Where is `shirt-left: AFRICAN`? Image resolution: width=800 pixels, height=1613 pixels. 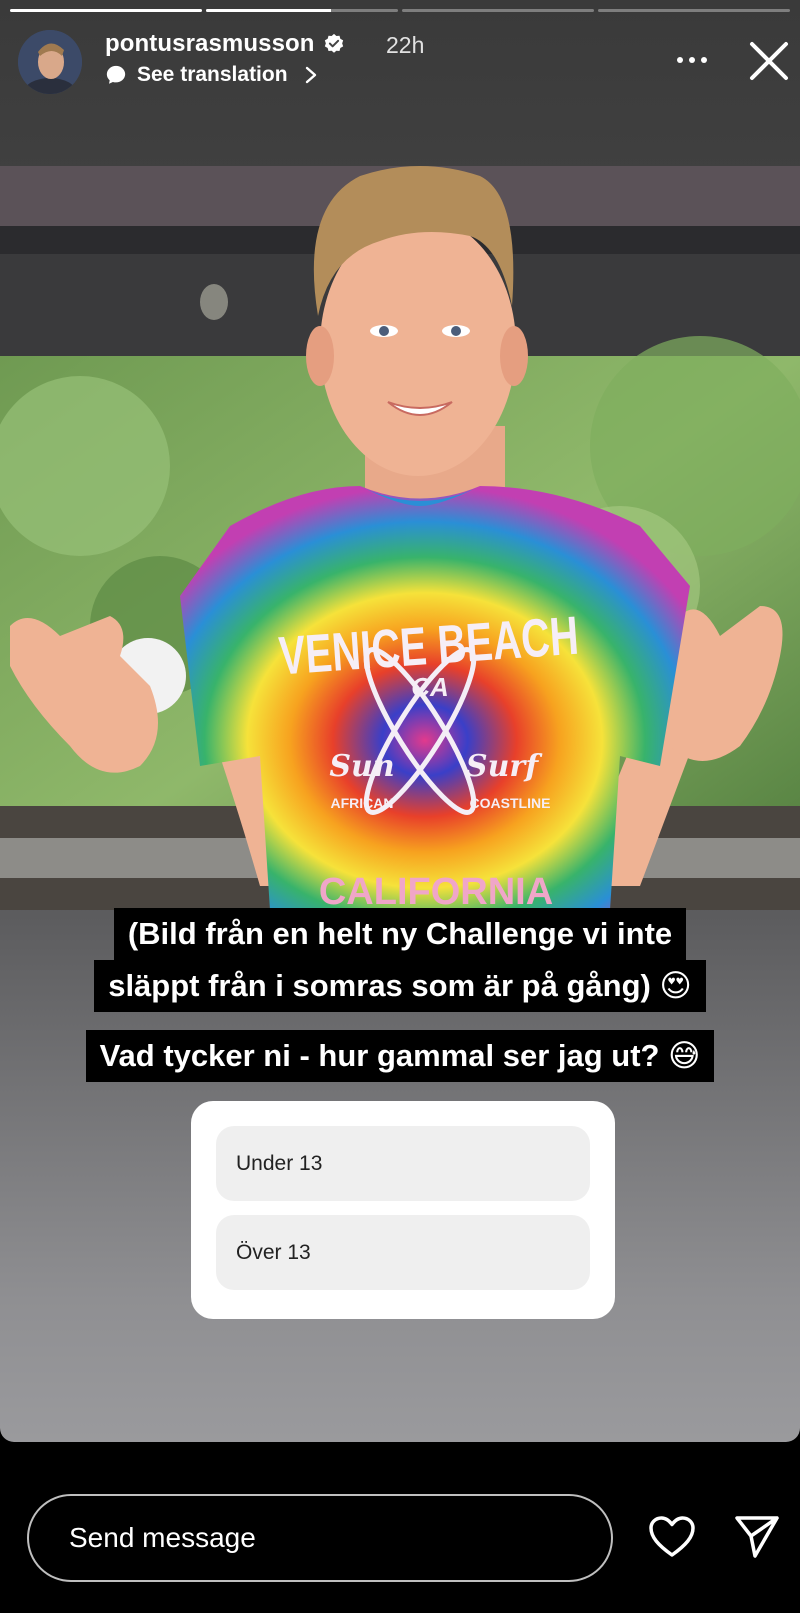 shirt-left: AFRICAN is located at coordinates (362, 803).